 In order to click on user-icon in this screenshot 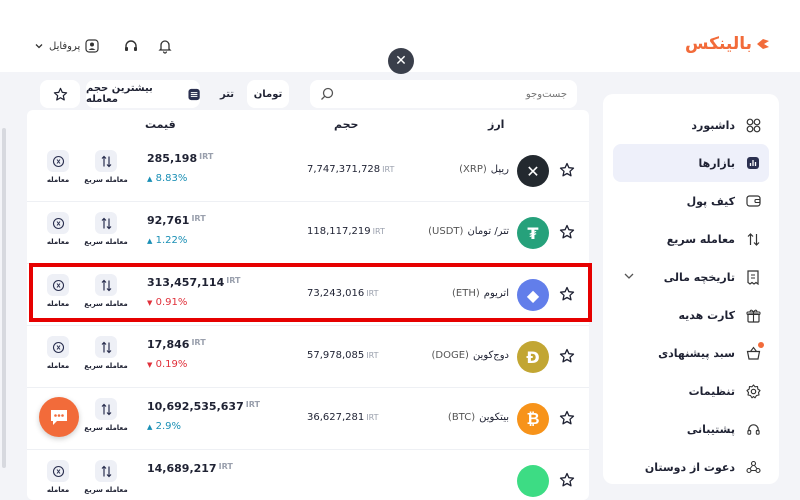, I will do `click(92, 46)`.